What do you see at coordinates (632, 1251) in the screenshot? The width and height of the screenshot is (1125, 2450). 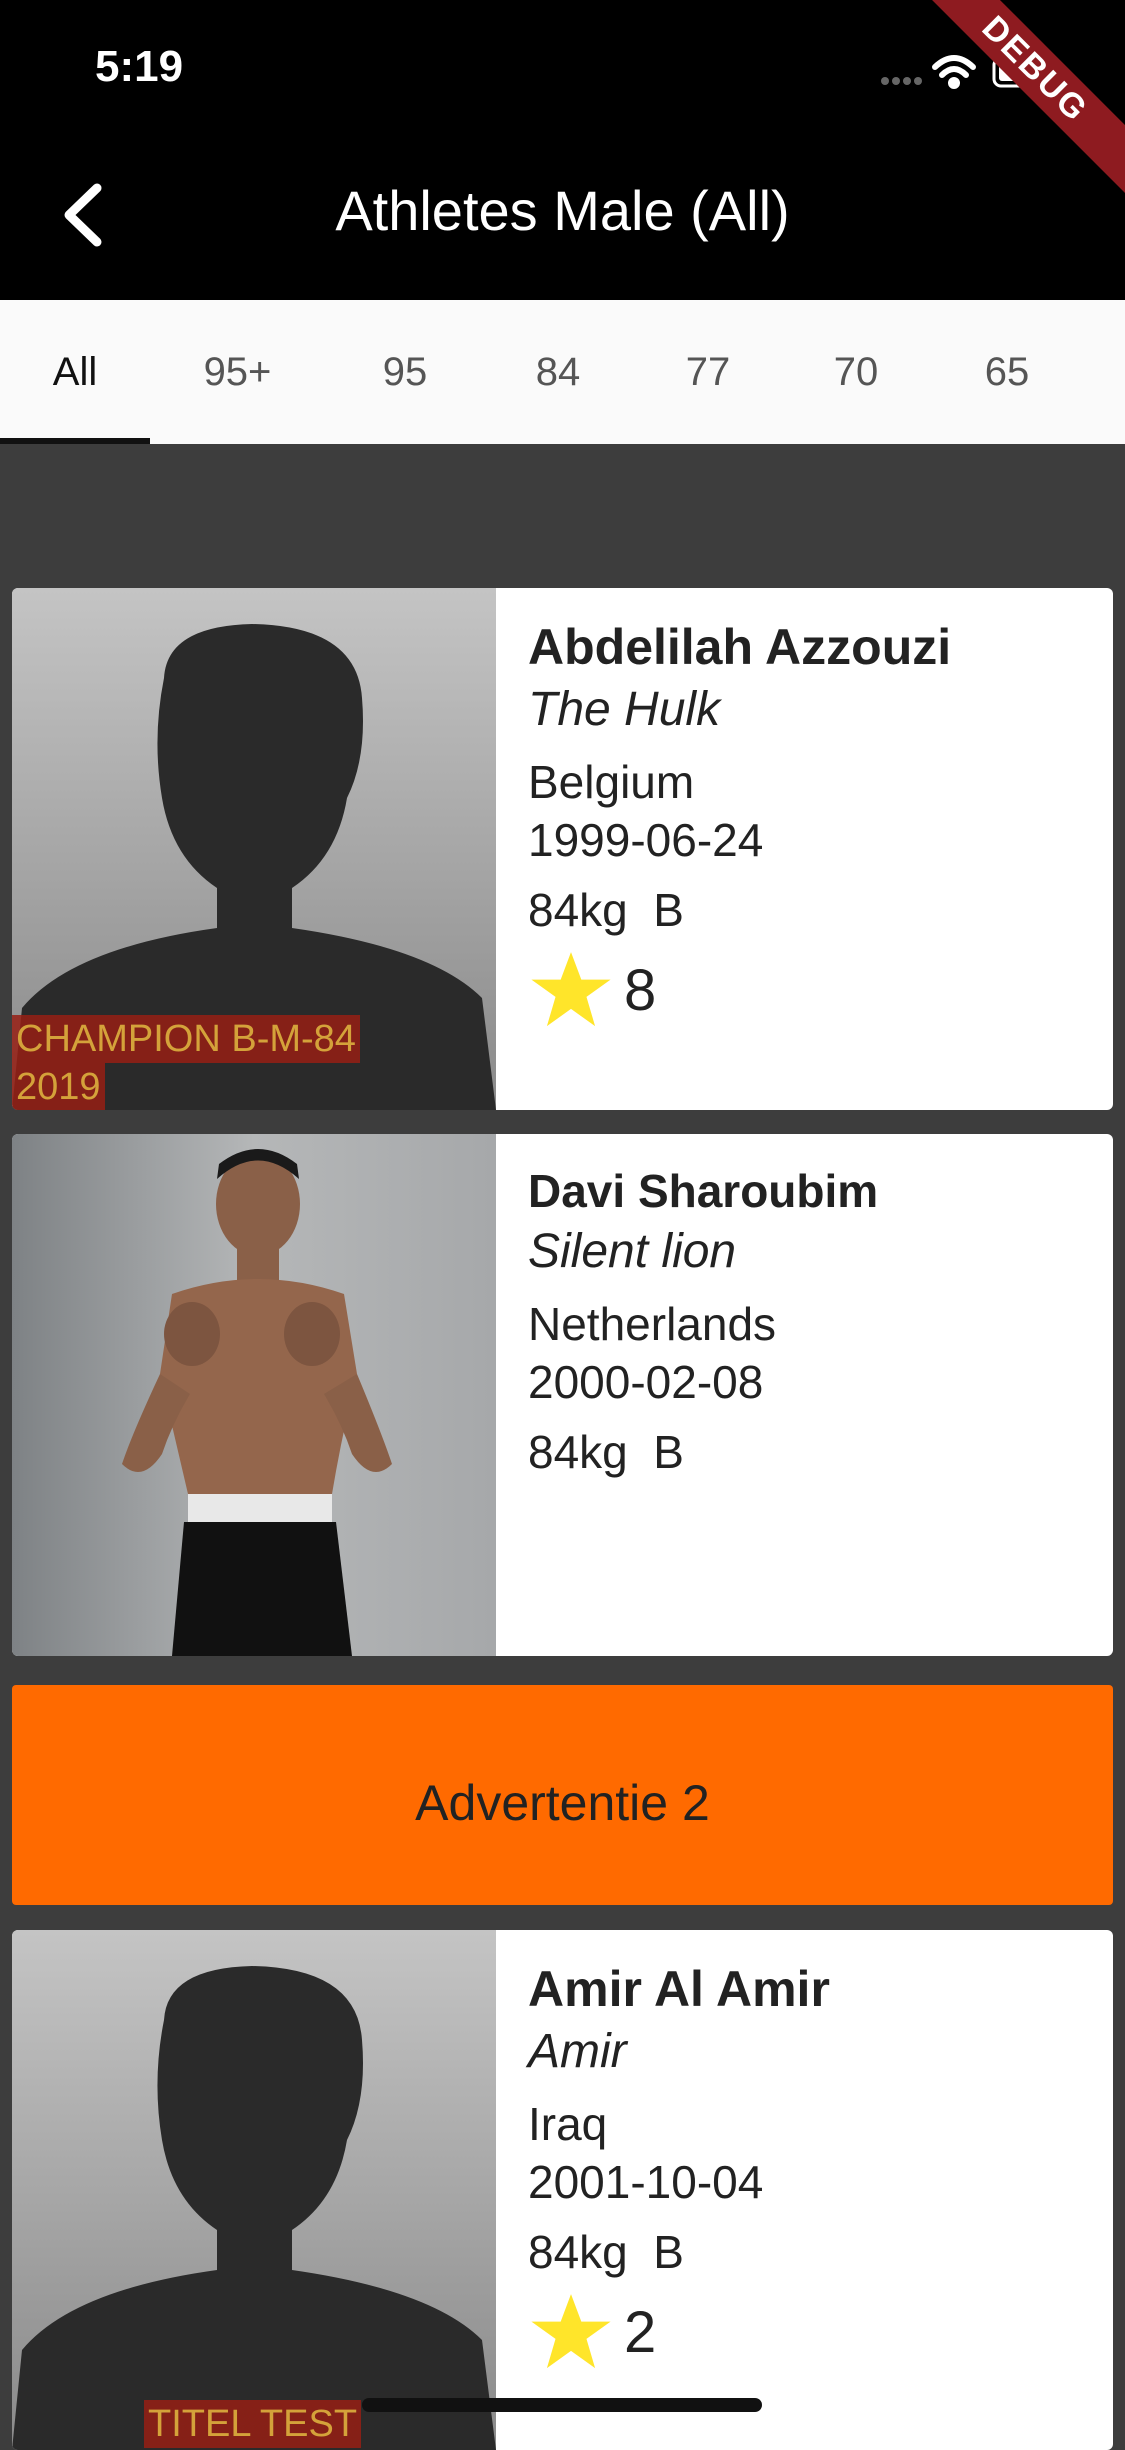 I see `athlete-nickname: Silent lion` at bounding box center [632, 1251].